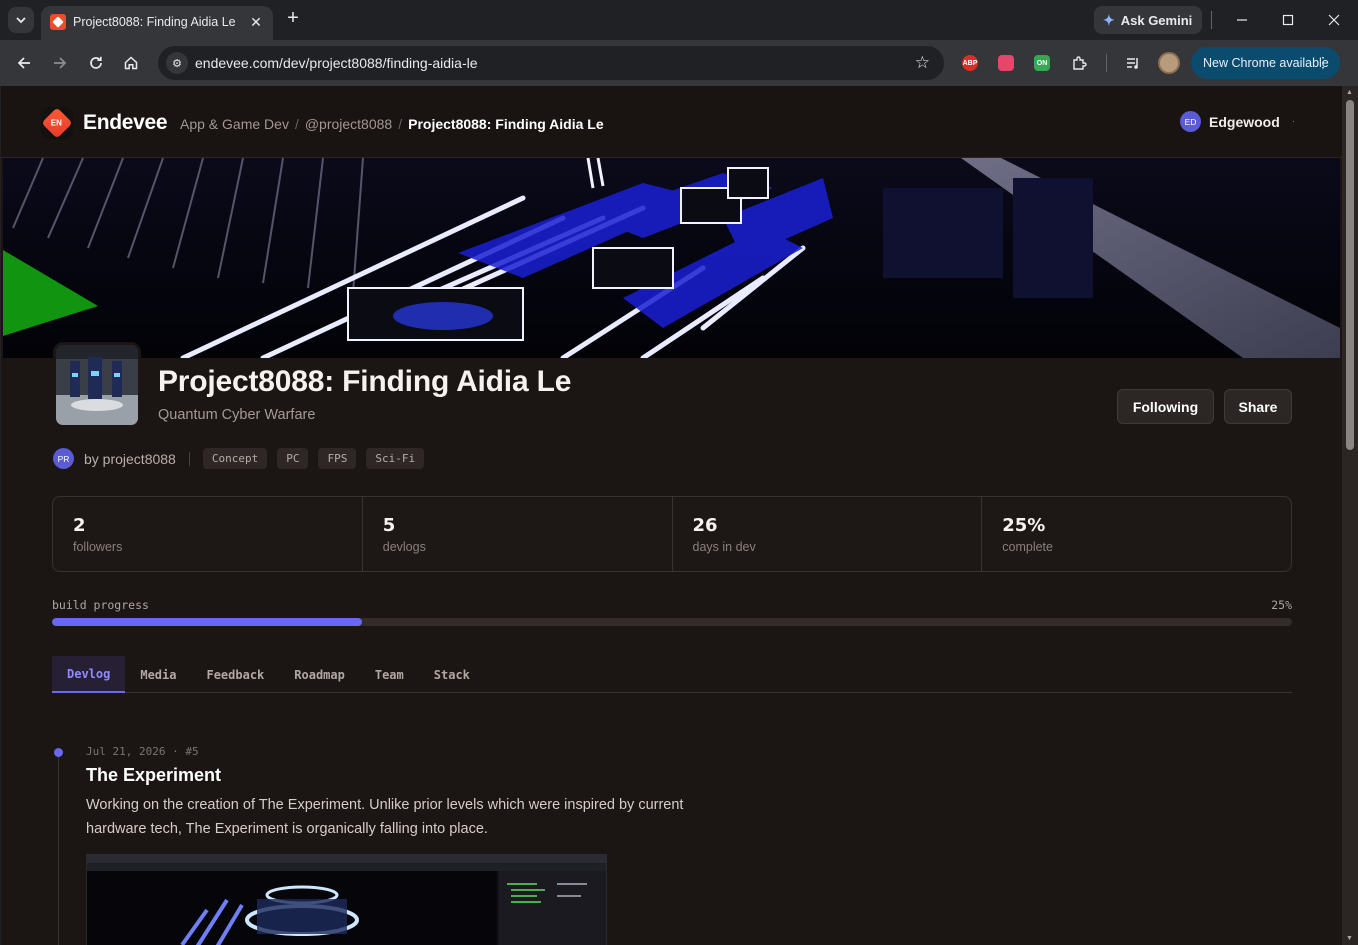  What do you see at coordinates (89, 674) in the screenshot?
I see `tab-devlog: Devlog` at bounding box center [89, 674].